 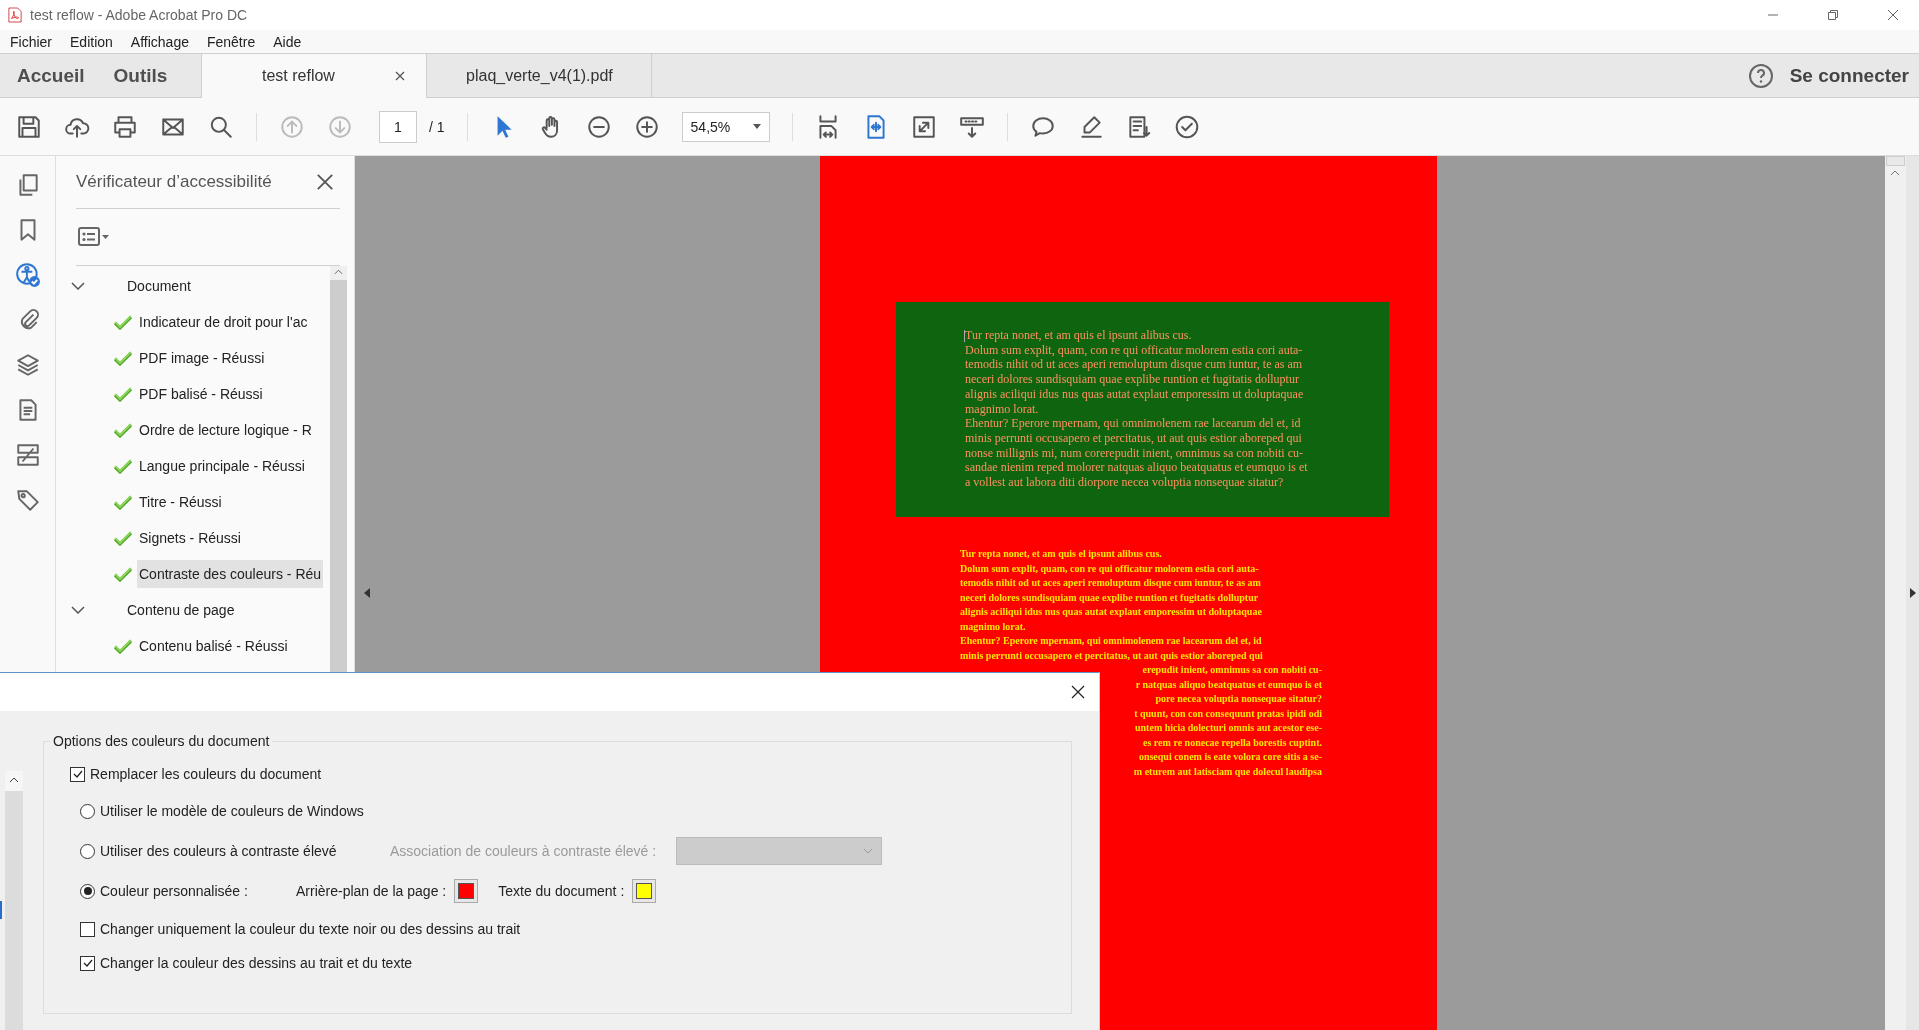 I want to click on text-line: a vollest aut labora diti diorpore necea voluptia nonsequae sitatur?, so click(x=1124, y=482).